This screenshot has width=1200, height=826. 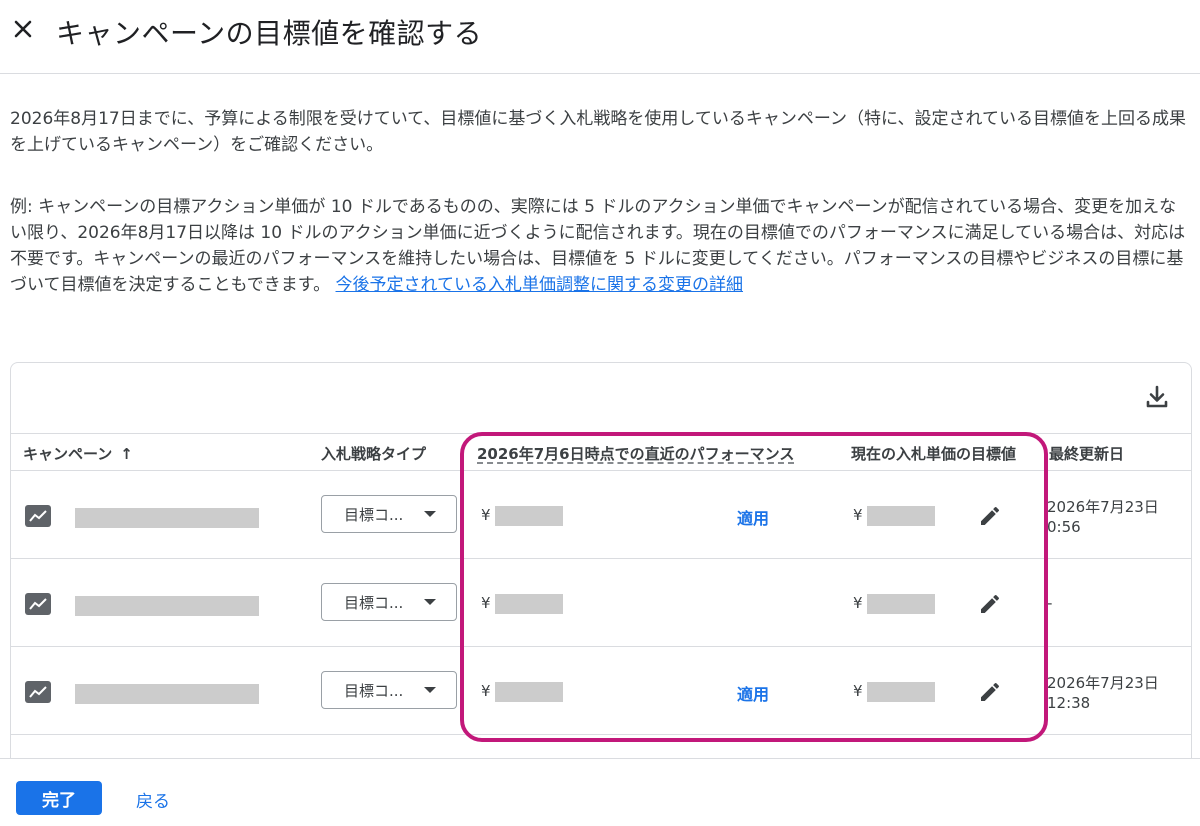 I want to click on sort-ascending-icon: ↑, so click(x=126, y=453).